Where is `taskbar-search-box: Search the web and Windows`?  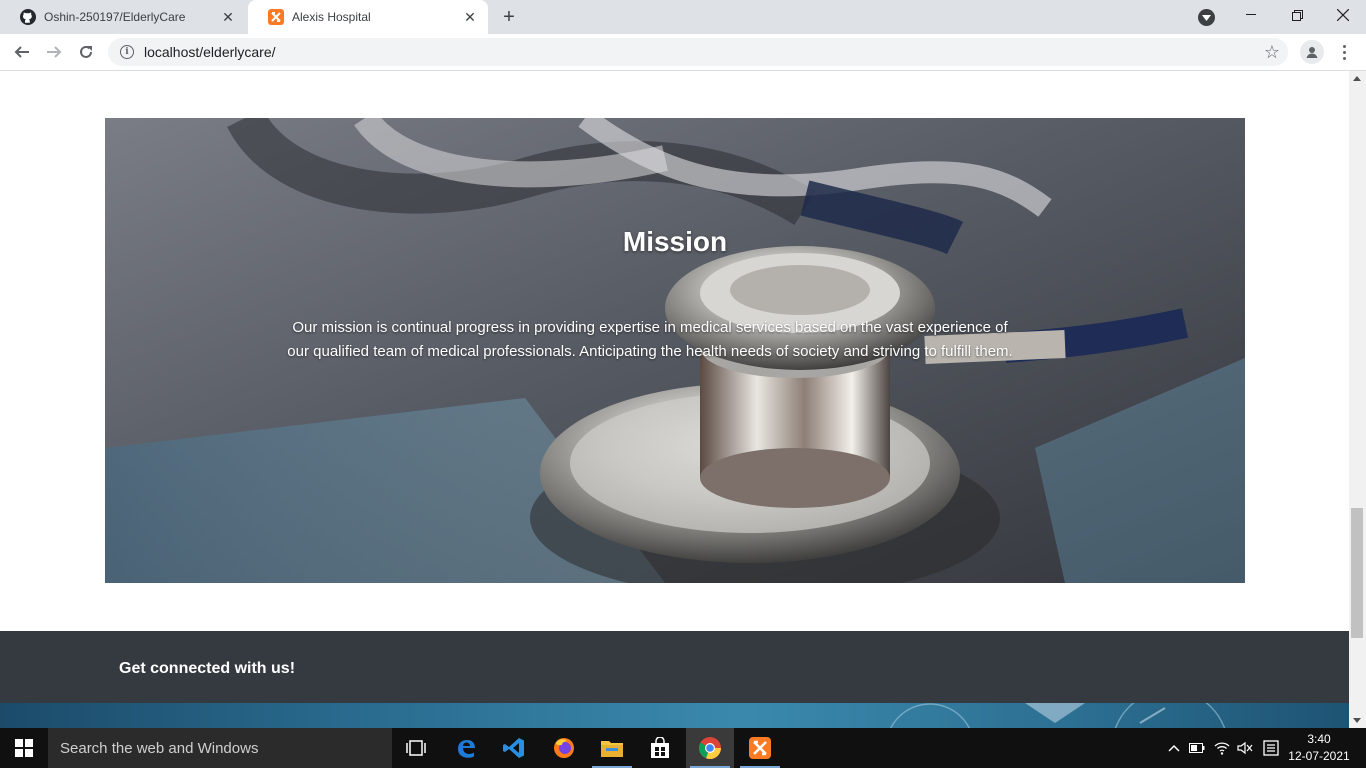 taskbar-search-box: Search the web and Windows is located at coordinates (220, 748).